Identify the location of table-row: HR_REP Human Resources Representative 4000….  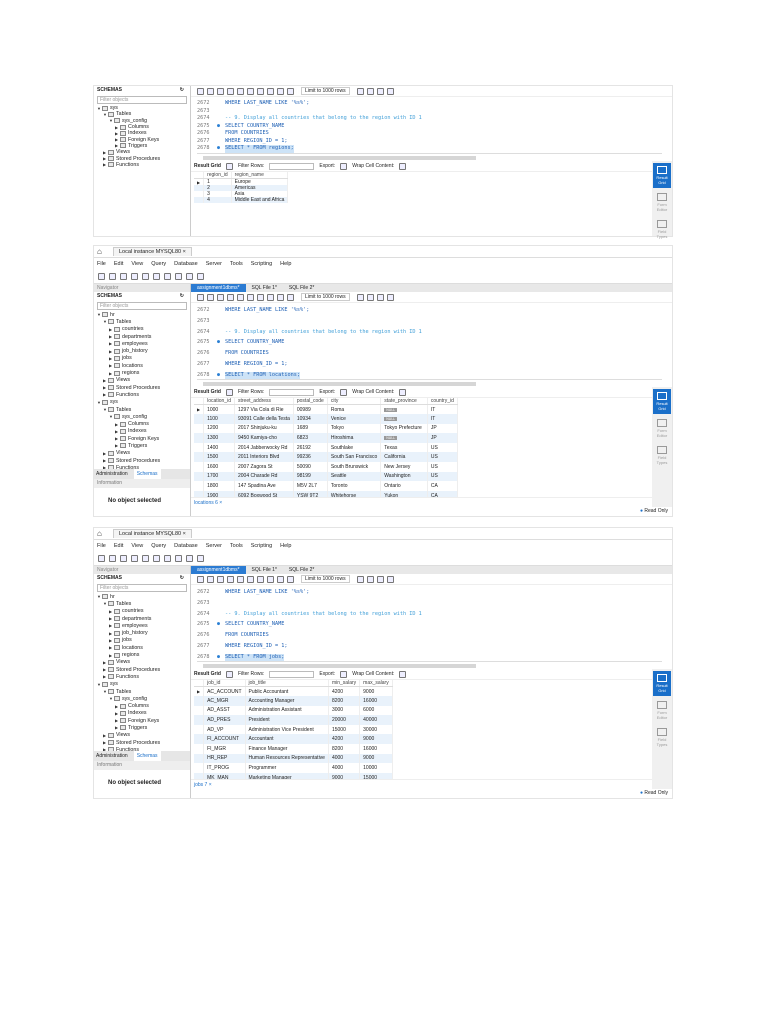
(293, 758).